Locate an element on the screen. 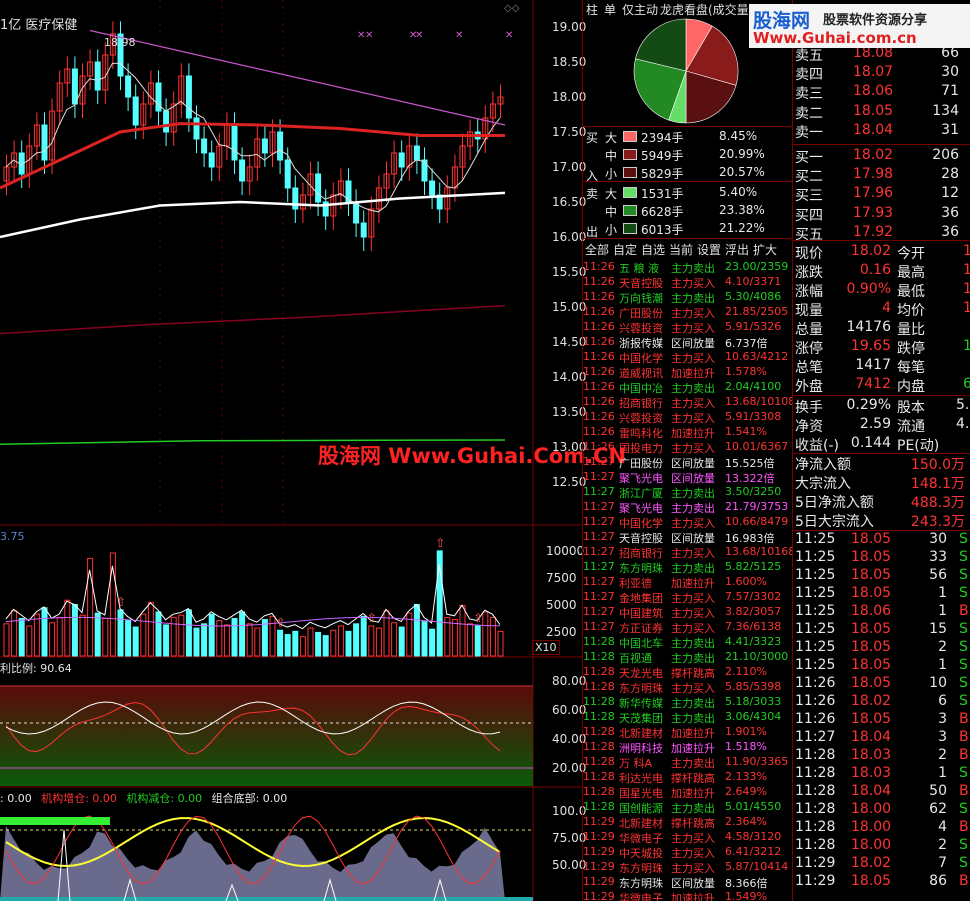 The image size is (970, 901). trade-row: 11:28 18.00 4 B is located at coordinates (881, 828).